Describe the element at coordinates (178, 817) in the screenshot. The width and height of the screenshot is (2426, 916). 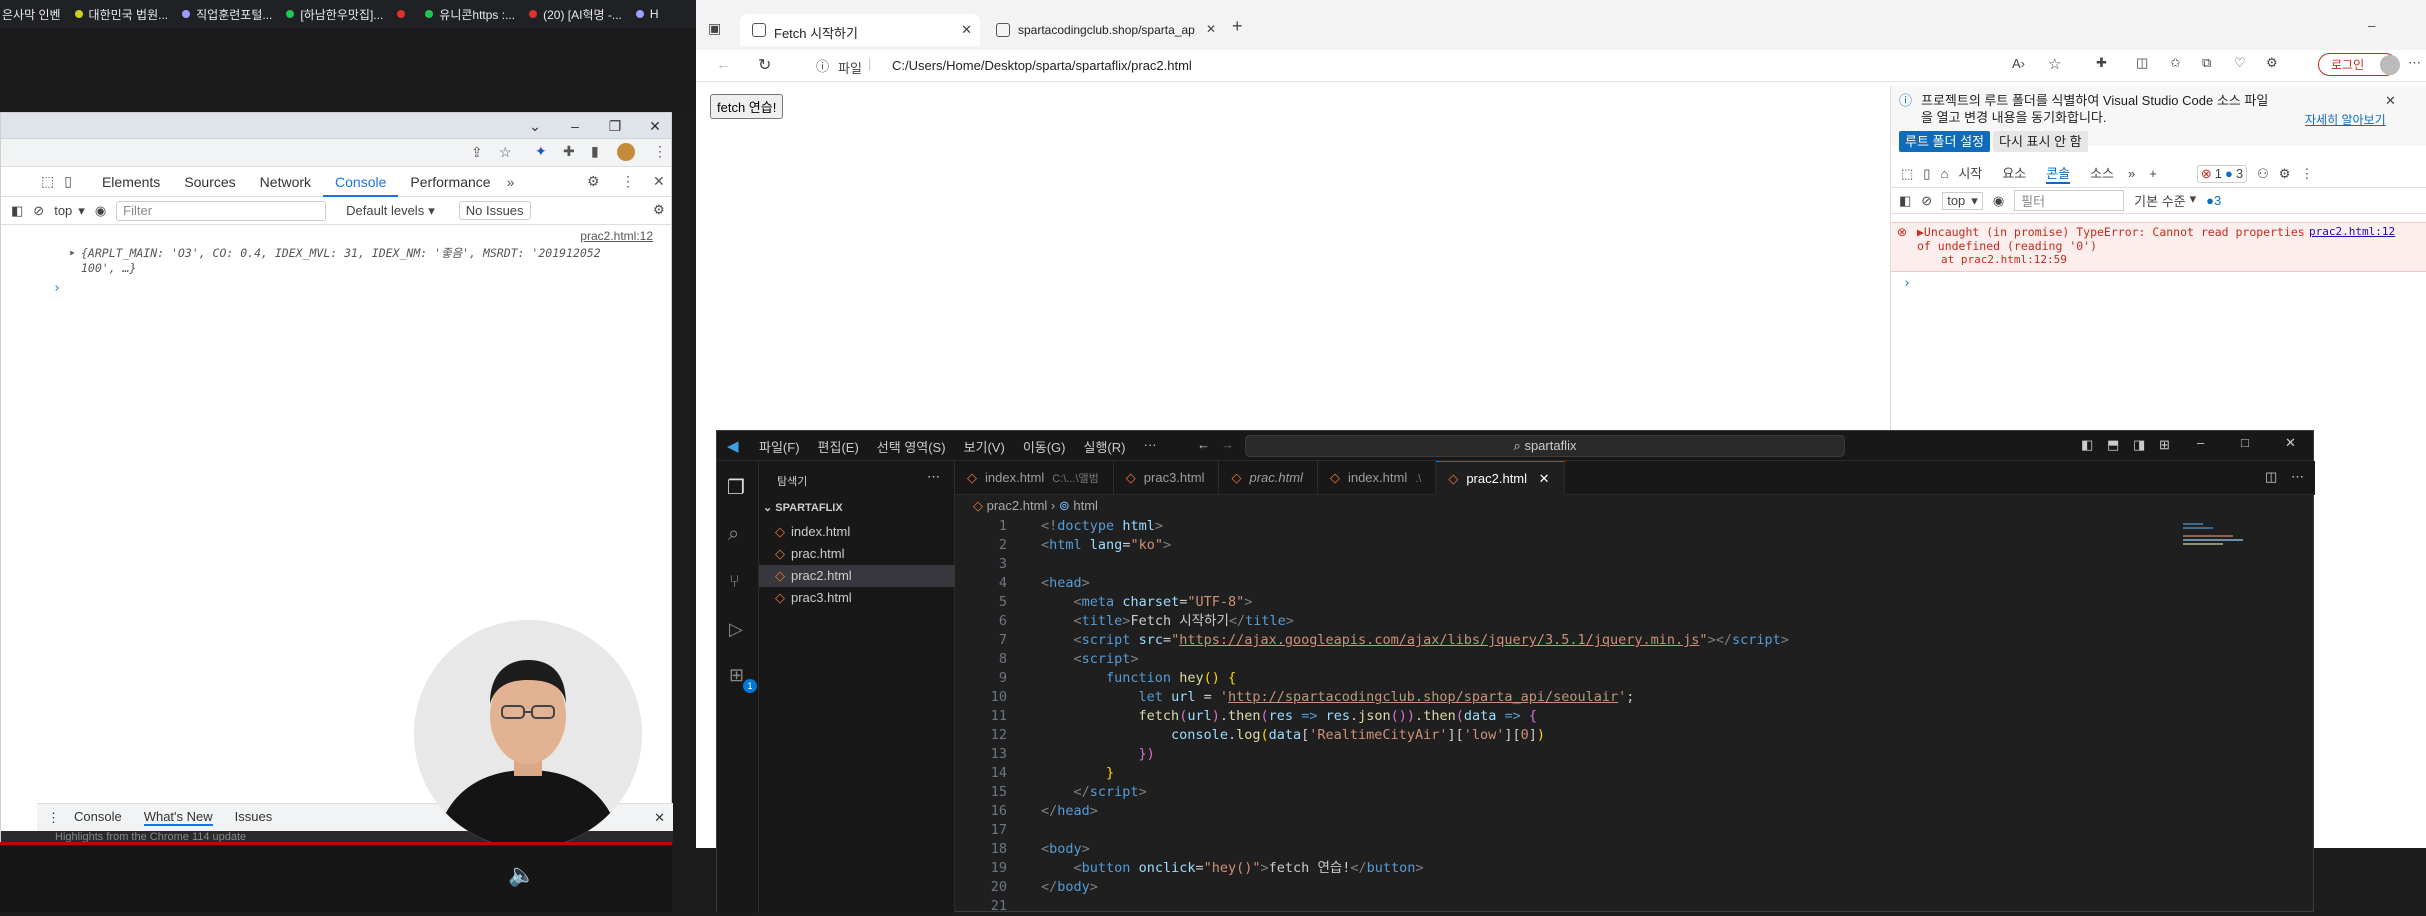
I see `drawer-tab-what-s-new: What's New` at that location.